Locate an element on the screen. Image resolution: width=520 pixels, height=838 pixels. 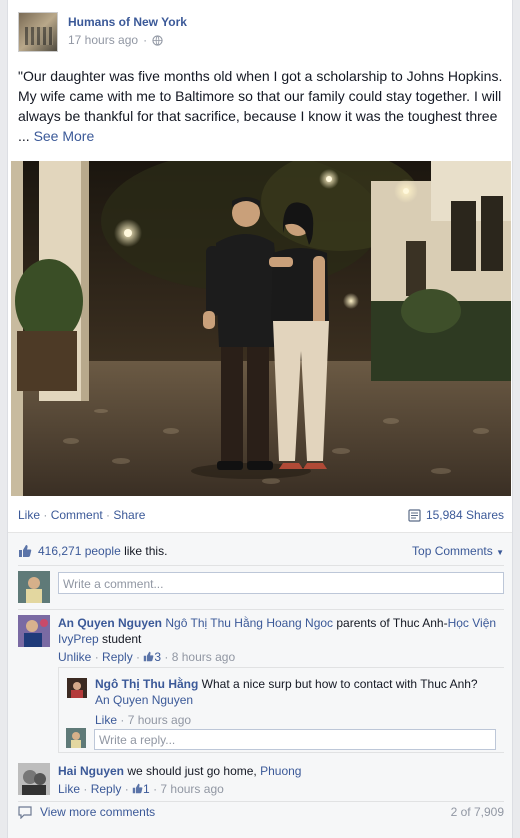
comment-time: 7 hours ago is located at coordinates (191, 789).